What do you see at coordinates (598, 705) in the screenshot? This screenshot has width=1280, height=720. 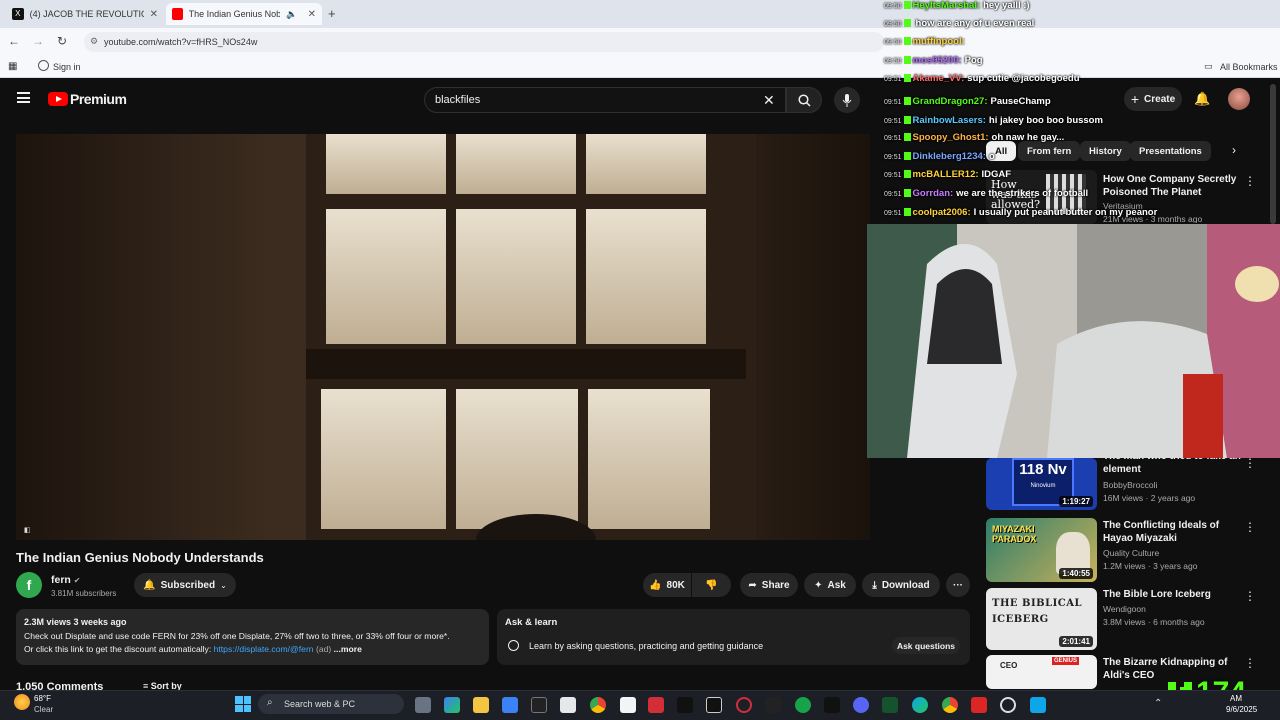 I see `chrome-icon` at bounding box center [598, 705].